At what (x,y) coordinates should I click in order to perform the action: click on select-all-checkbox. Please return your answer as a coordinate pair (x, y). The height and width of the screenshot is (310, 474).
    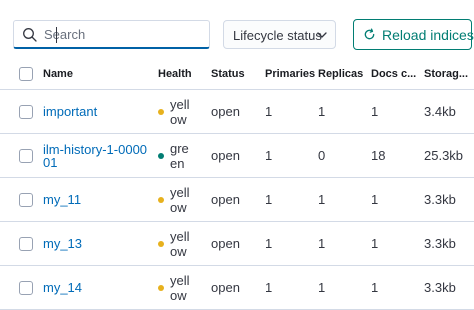
    Looking at the image, I should click on (26, 74).